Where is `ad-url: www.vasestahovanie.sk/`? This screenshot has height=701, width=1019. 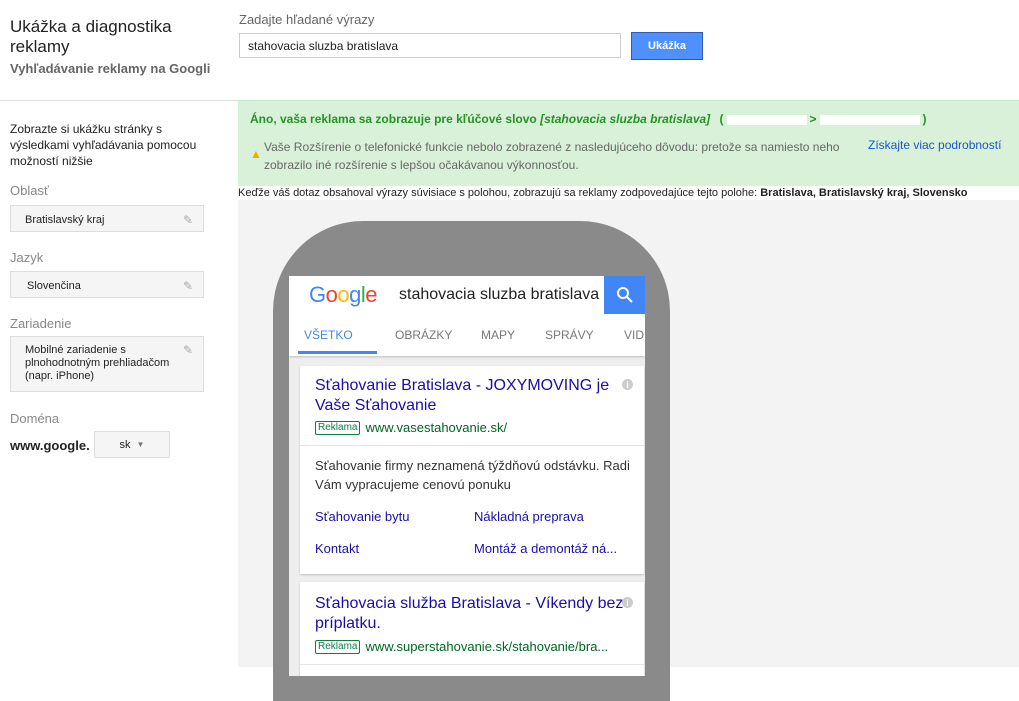
ad-url: www.vasestahovanie.sk/ is located at coordinates (436, 427).